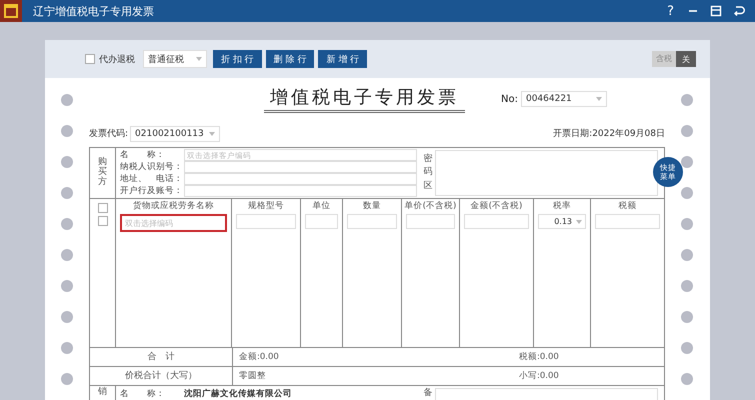 This screenshot has width=755, height=400. Describe the element at coordinates (343, 59) in the screenshot. I see `toolbar-button: 新 增 行` at that location.